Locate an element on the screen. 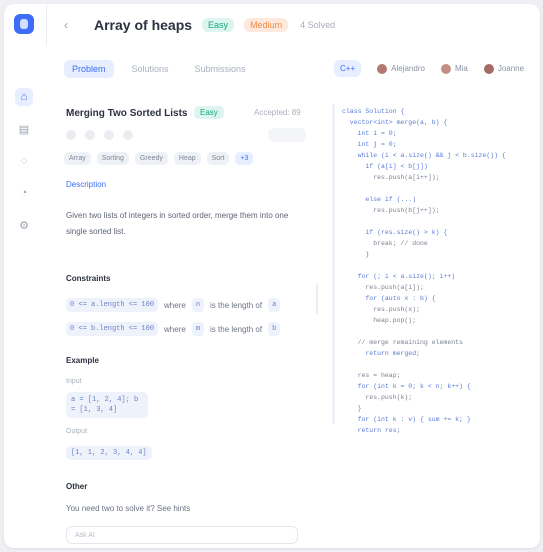 The height and width of the screenshot is (552, 543). output-label: Output is located at coordinates (77, 431).